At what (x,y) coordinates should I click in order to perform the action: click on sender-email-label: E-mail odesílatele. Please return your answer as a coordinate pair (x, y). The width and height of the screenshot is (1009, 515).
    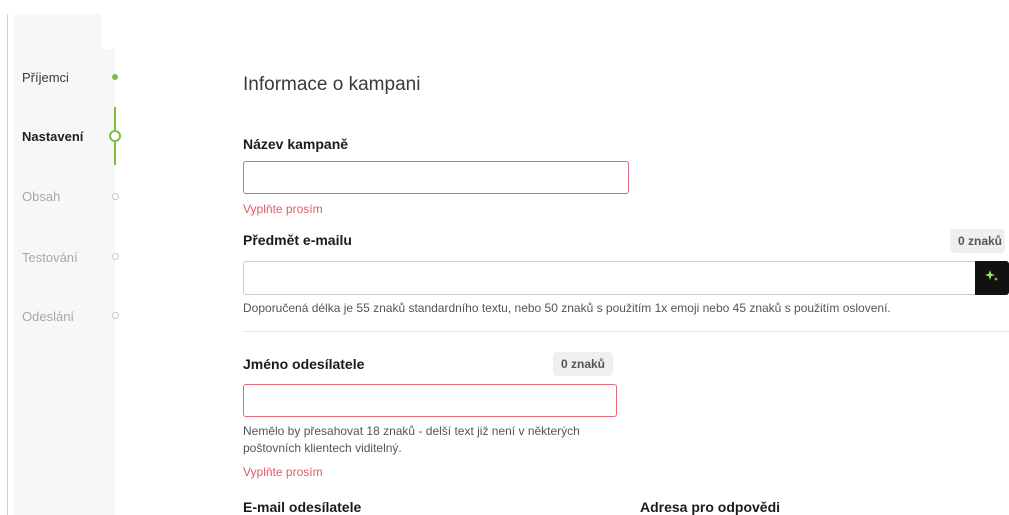
    Looking at the image, I should click on (302, 507).